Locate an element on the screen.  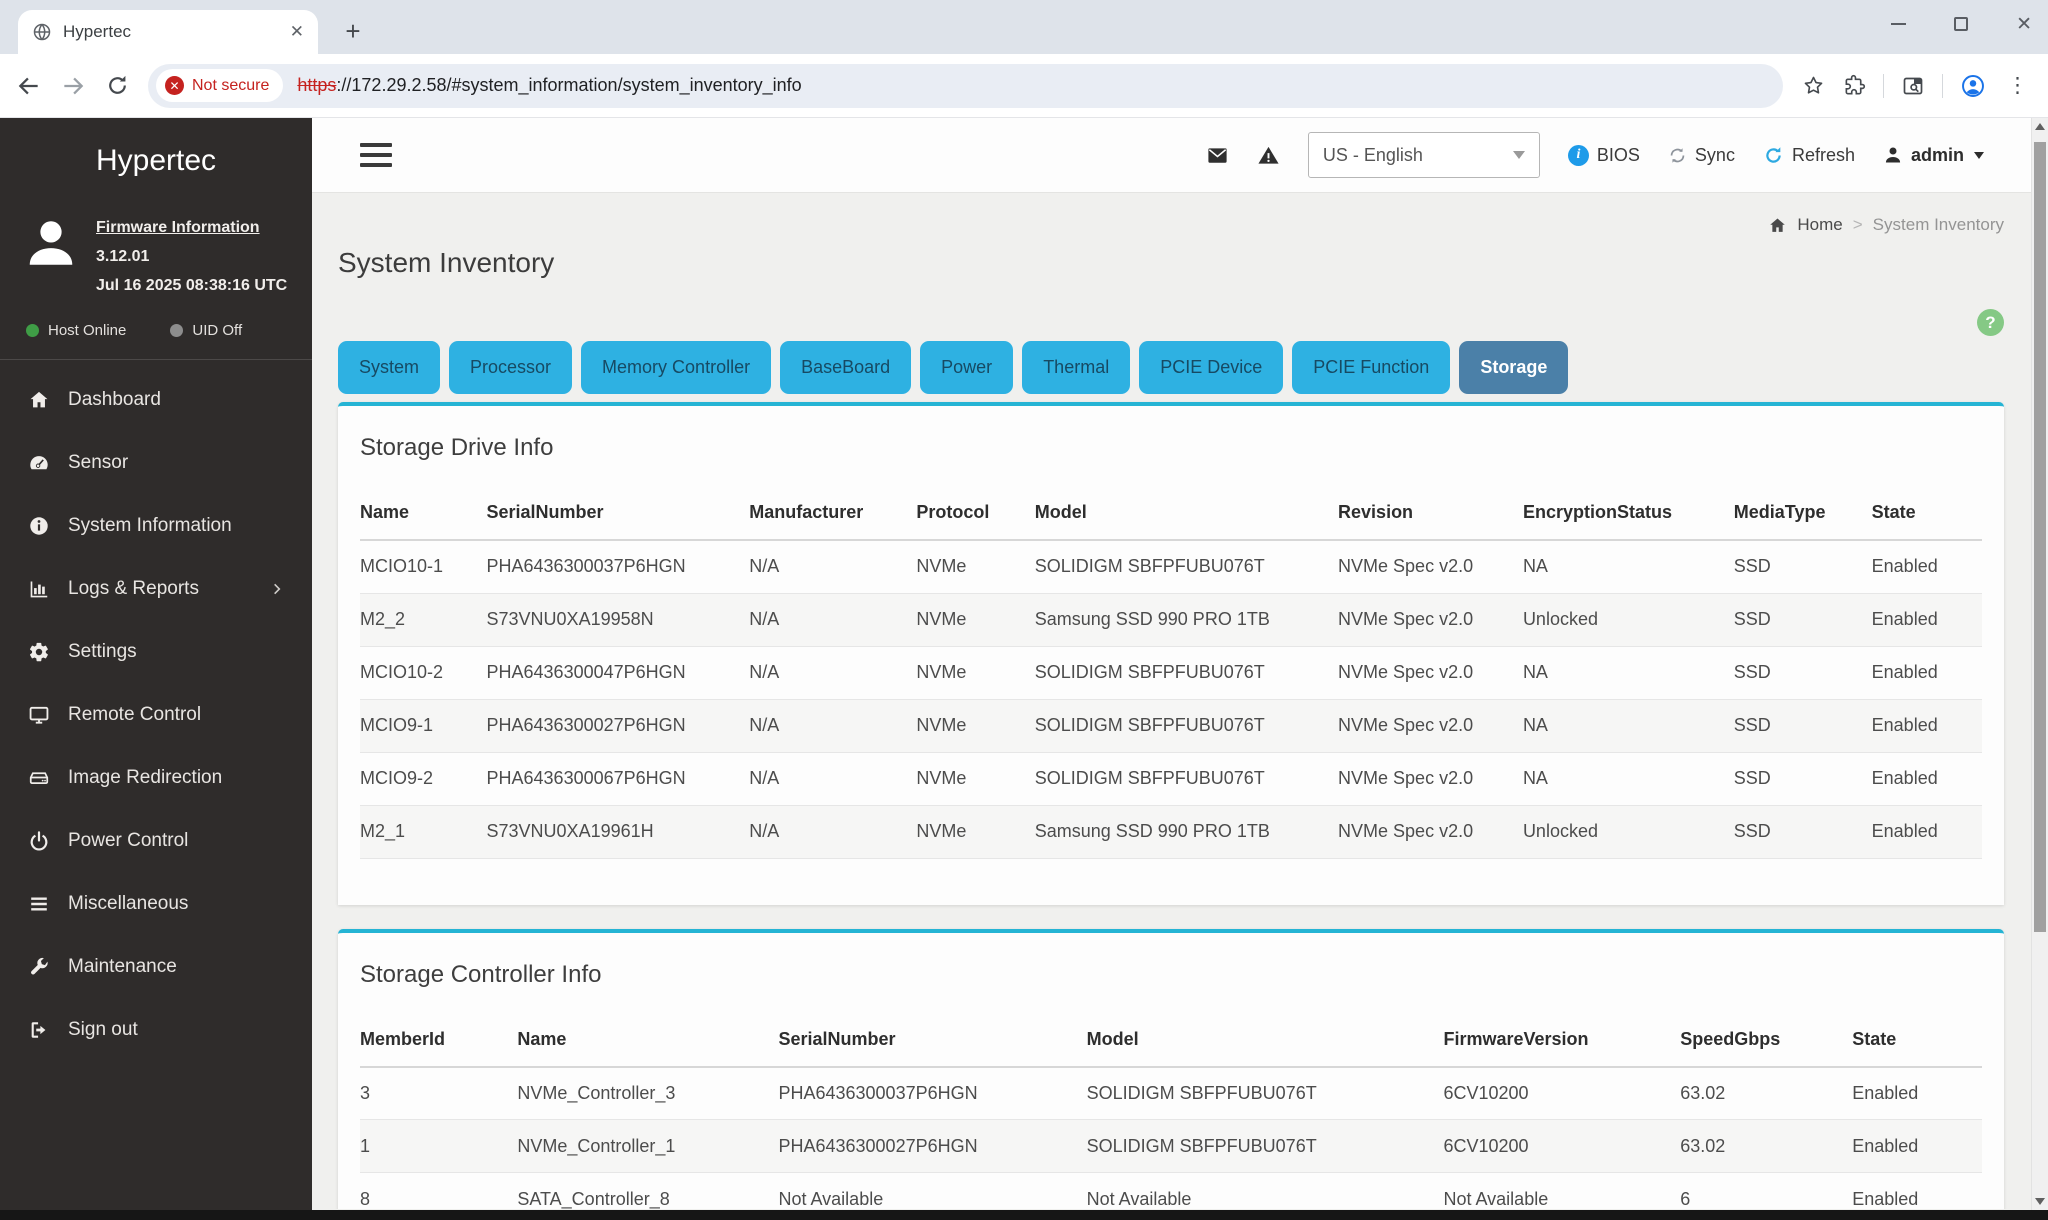
scrollbar-up-arrow is located at coordinates (2040, 126).